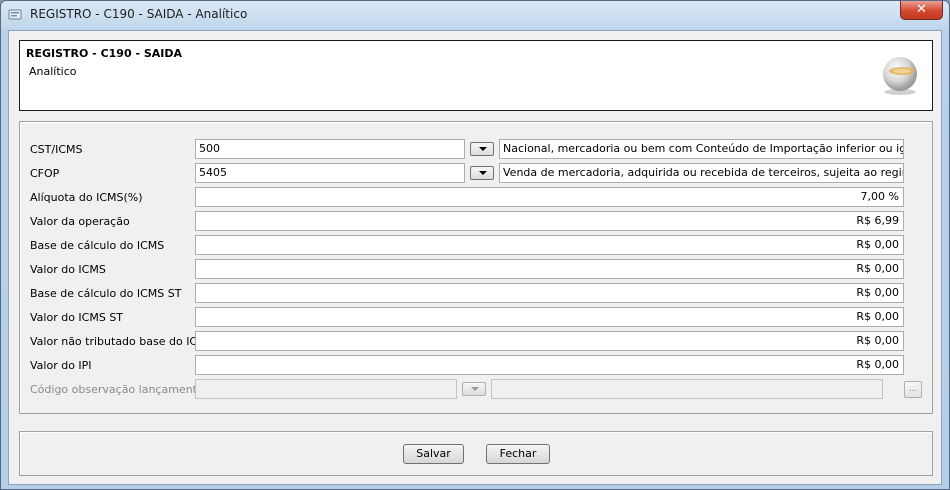  What do you see at coordinates (330, 173) in the screenshot?
I see `cfop-code-input: 5405` at bounding box center [330, 173].